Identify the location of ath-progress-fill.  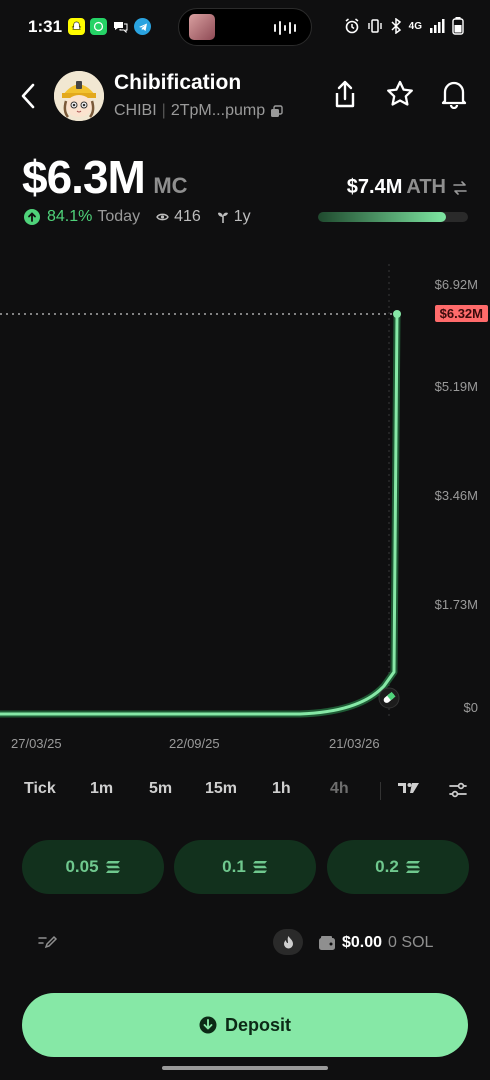
(382, 217).